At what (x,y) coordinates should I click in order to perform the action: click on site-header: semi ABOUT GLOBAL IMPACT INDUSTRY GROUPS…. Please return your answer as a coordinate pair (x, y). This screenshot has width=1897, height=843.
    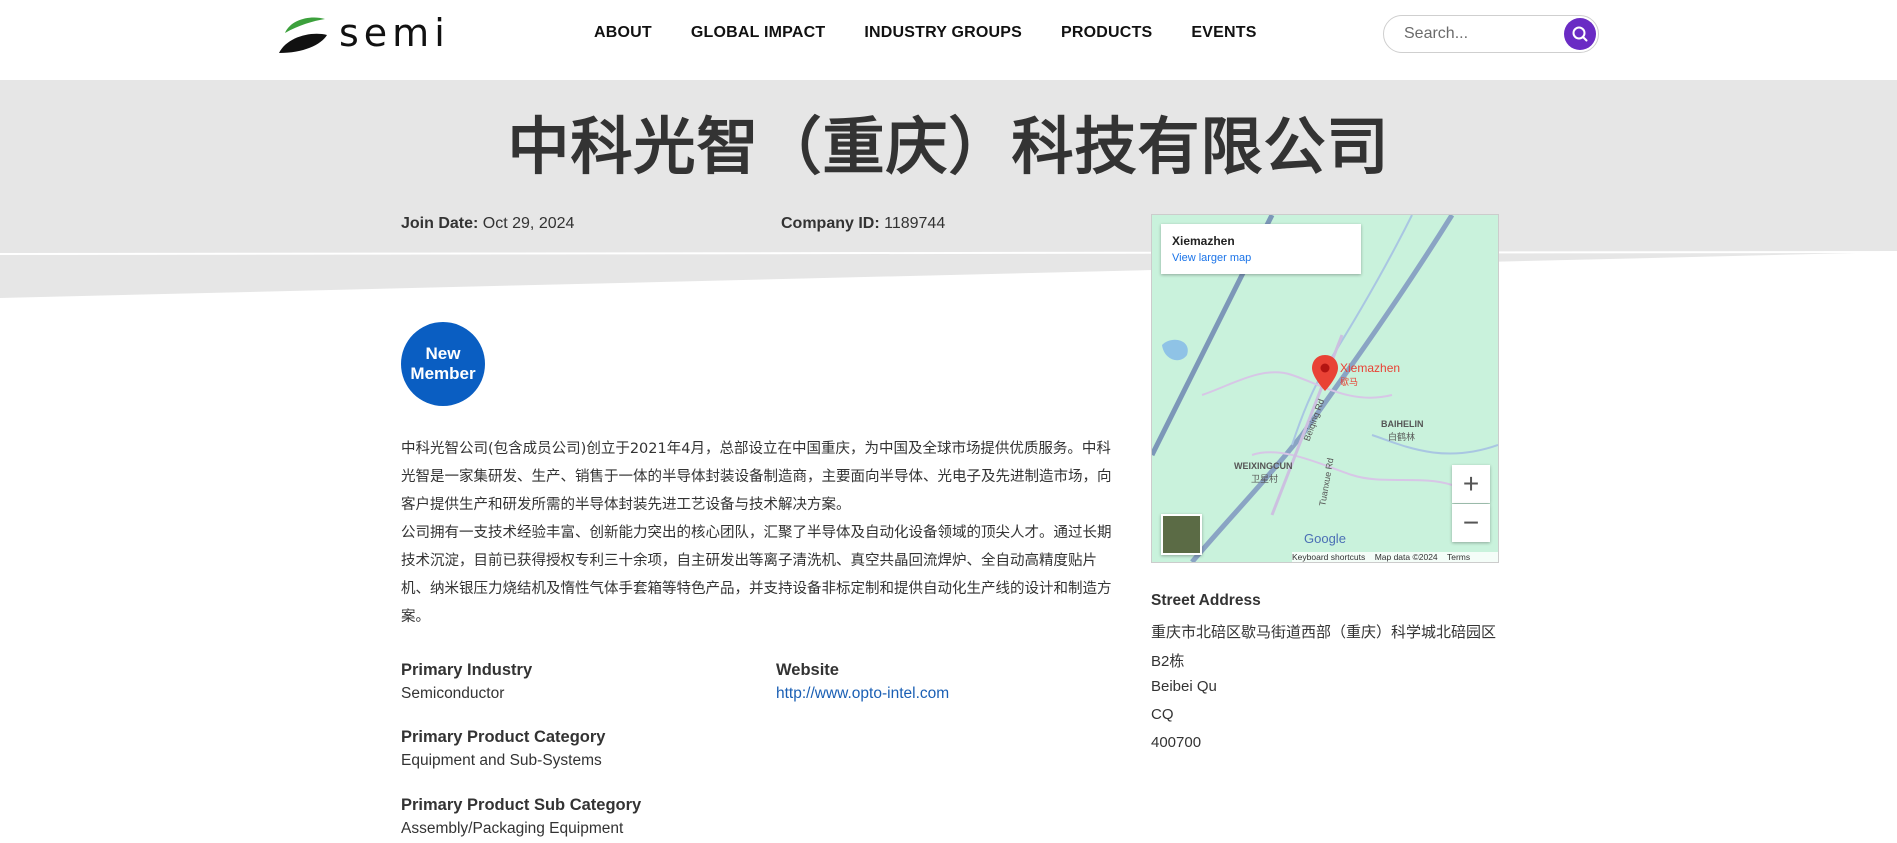
    Looking at the image, I should click on (948, 40).